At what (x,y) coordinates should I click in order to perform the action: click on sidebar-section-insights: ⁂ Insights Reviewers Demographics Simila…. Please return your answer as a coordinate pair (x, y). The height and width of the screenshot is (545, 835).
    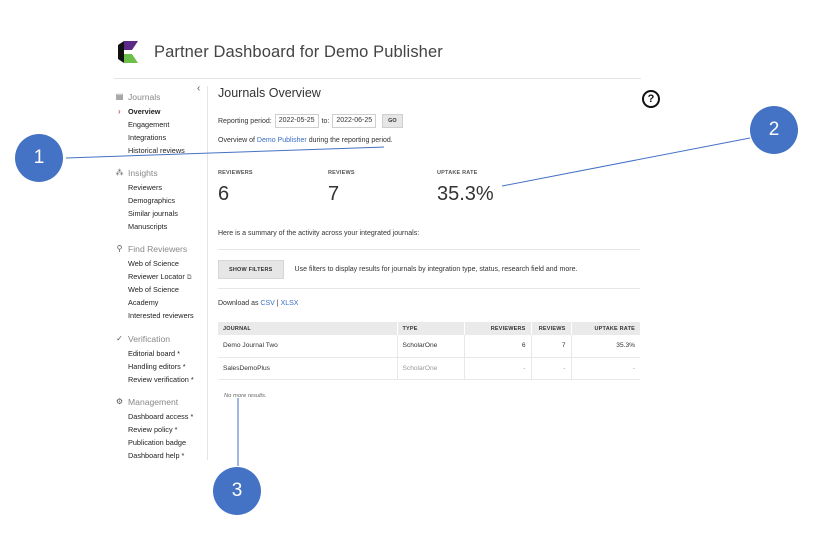
    Looking at the image, I should click on (161, 199).